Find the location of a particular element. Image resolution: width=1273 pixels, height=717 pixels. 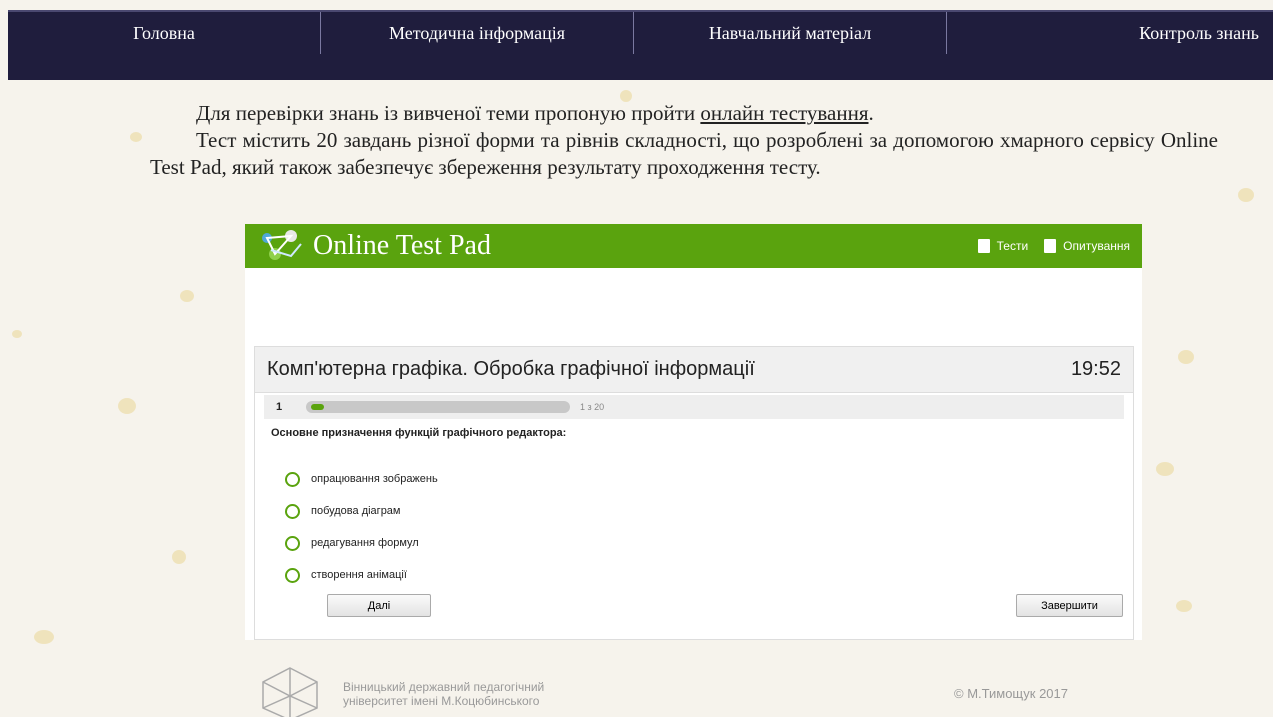

otp-logo: Online Test Pad is located at coordinates (374, 246).